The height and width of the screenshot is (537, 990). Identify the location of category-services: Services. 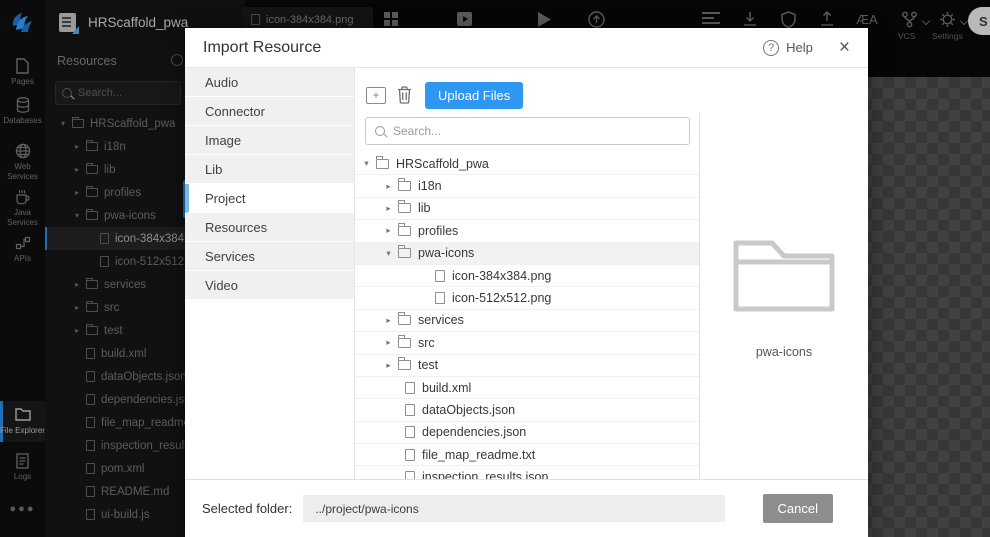
(269, 256).